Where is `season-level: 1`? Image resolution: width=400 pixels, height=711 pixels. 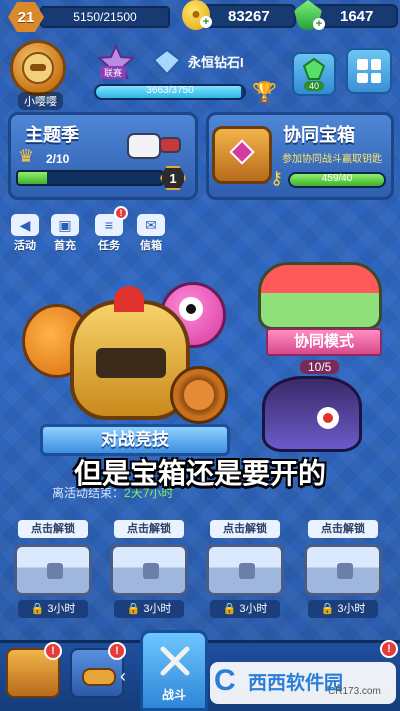 season-level: 1 is located at coordinates (173, 178).